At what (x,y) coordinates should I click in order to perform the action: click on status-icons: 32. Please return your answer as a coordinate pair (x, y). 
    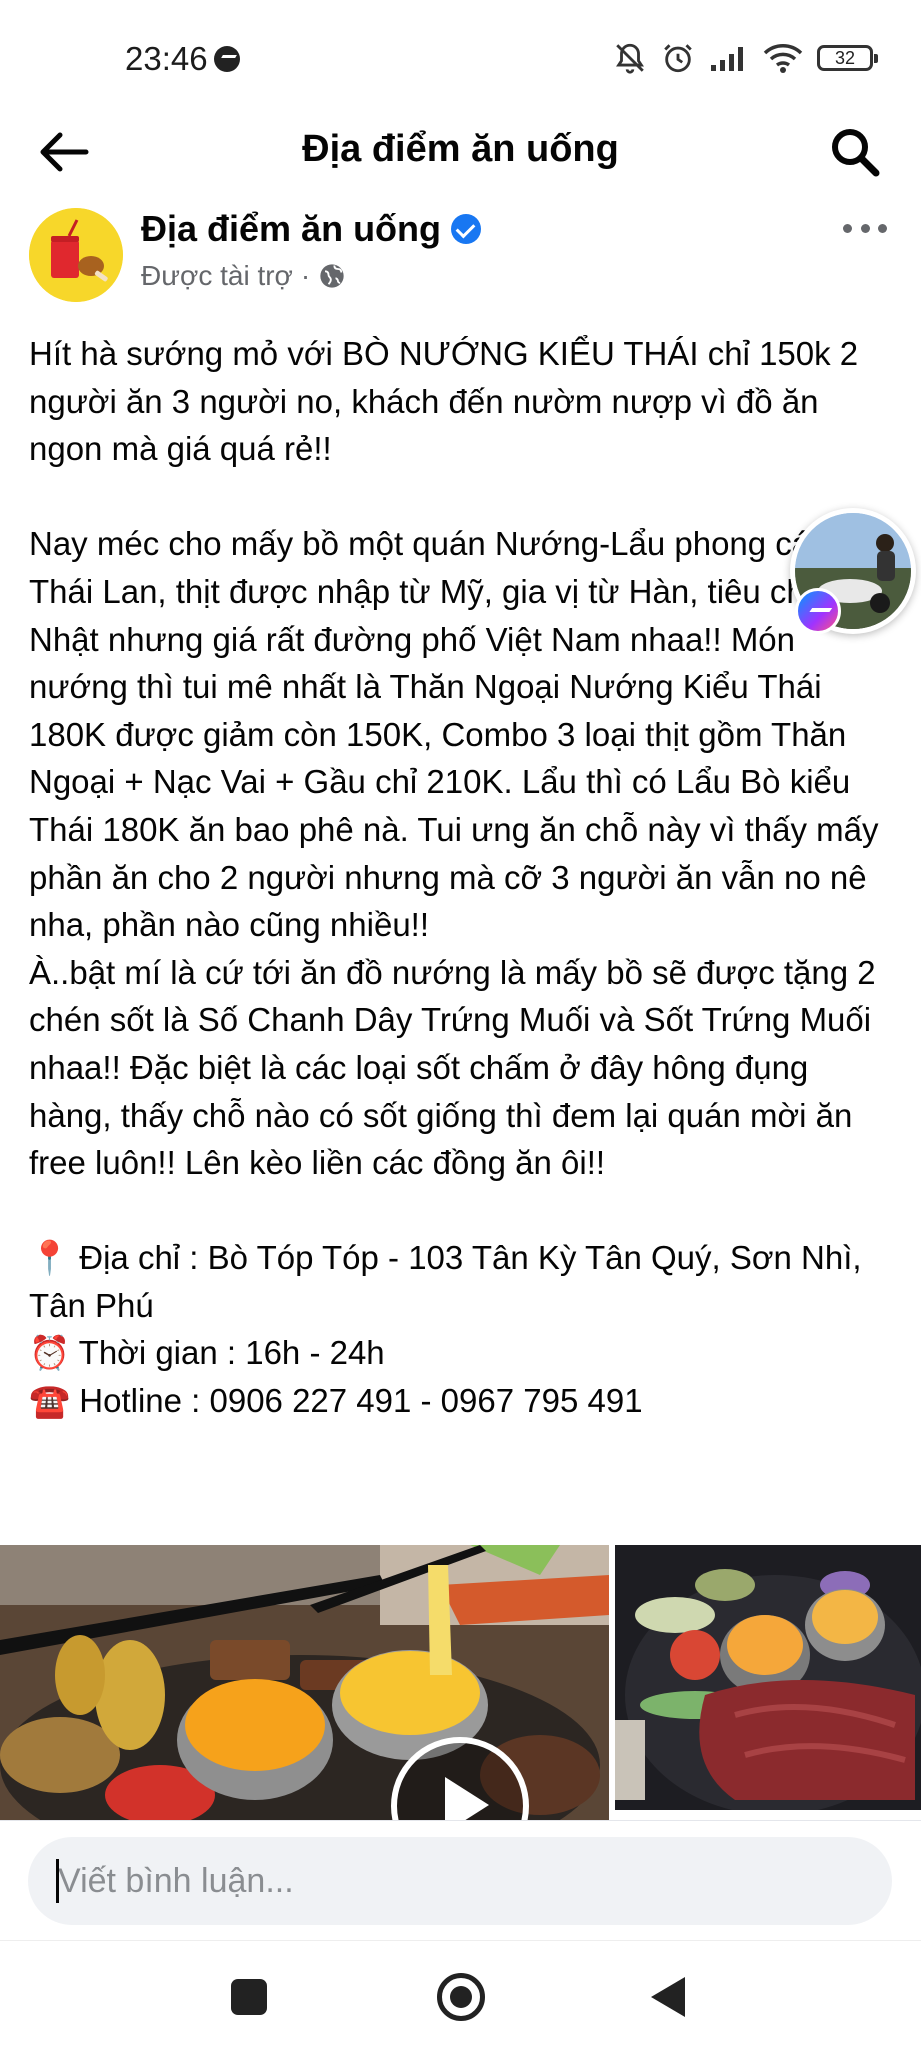
    Looking at the image, I should click on (745, 58).